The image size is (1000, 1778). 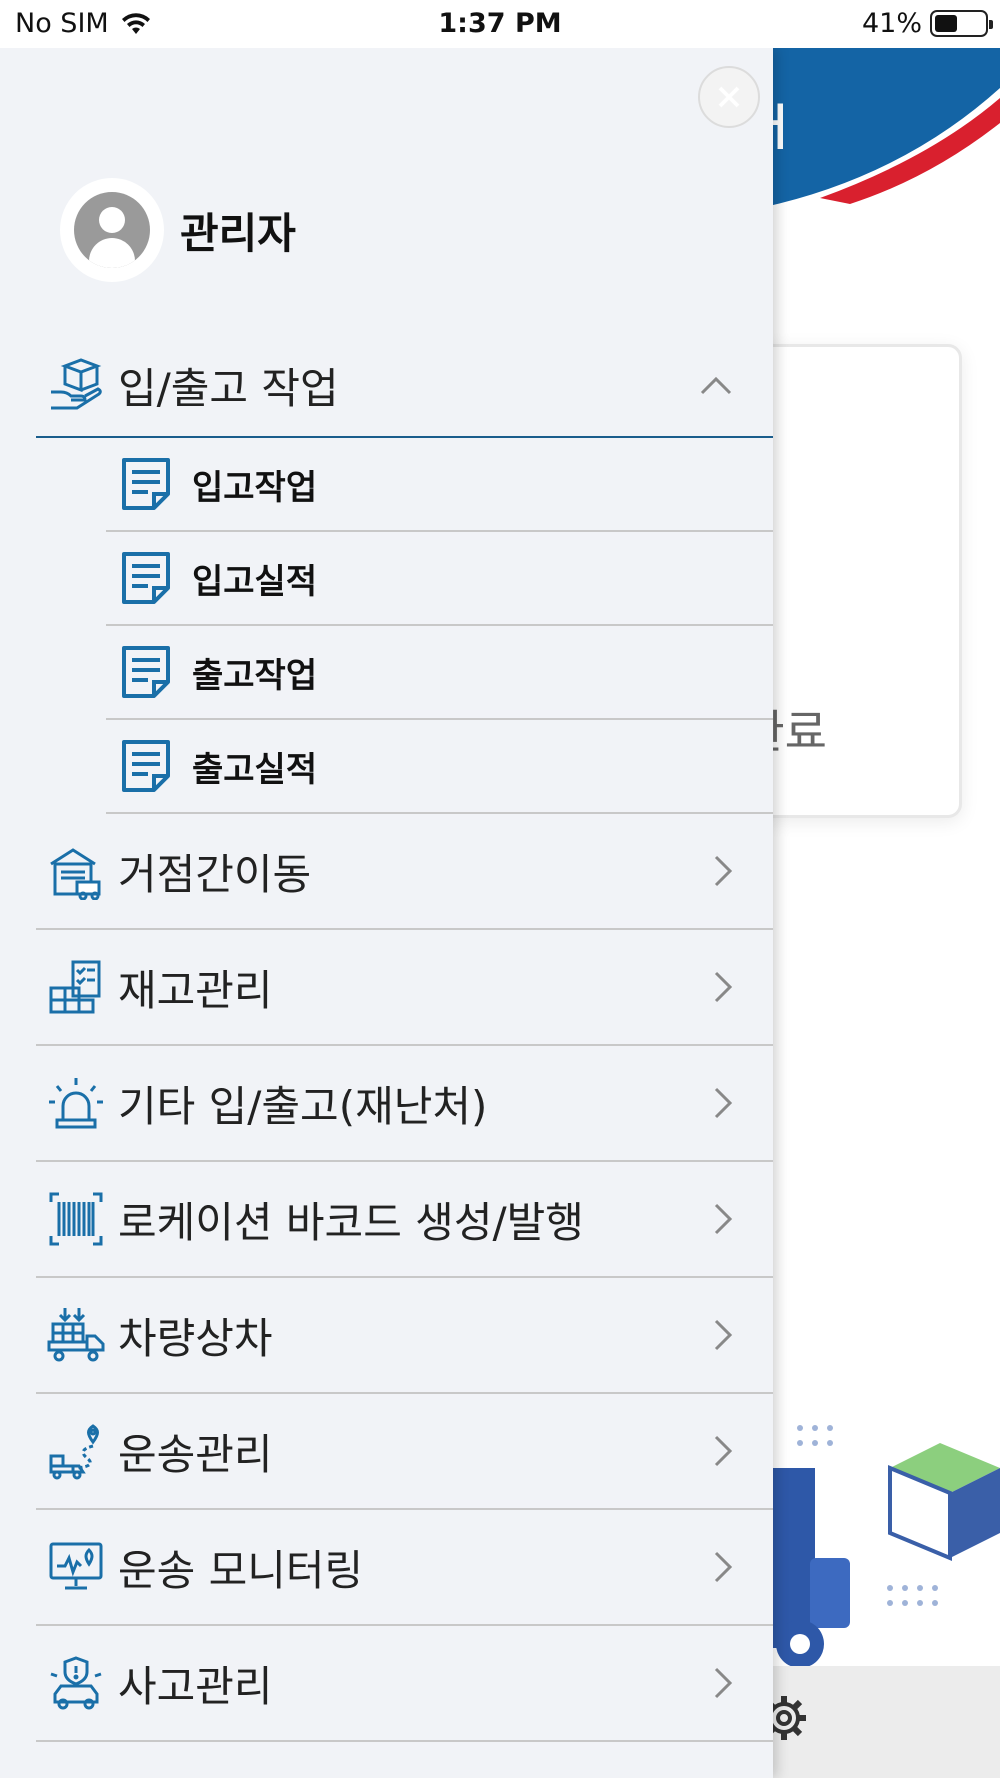 I want to click on menu-item-inventory: 재고관리, so click(x=404, y=988).